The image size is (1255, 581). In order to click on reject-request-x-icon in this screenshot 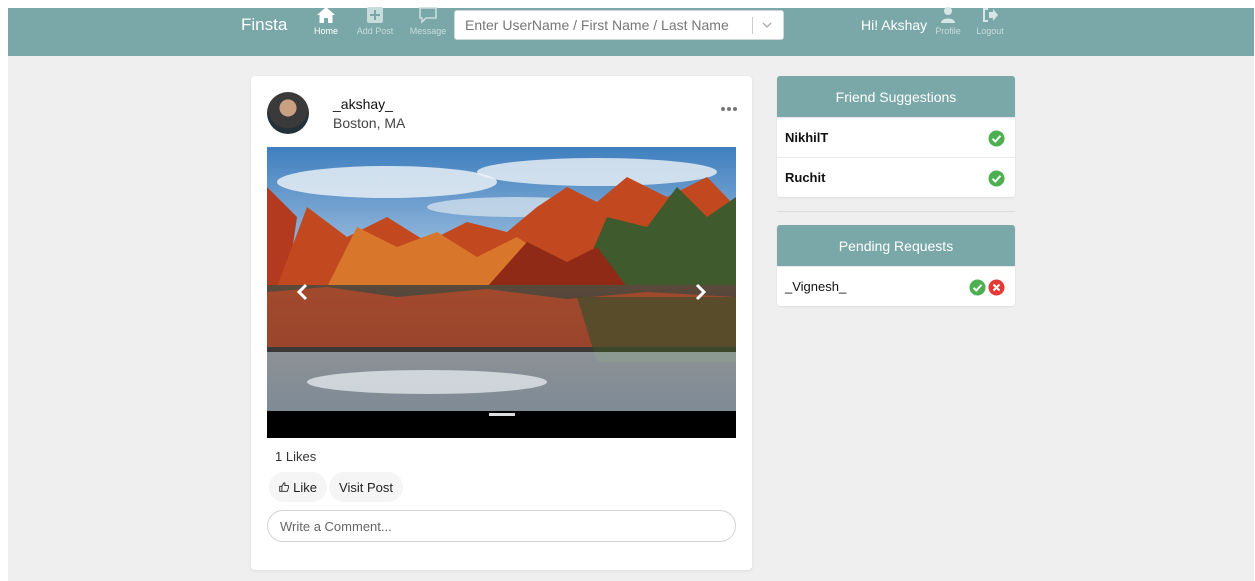, I will do `click(996, 290)`.